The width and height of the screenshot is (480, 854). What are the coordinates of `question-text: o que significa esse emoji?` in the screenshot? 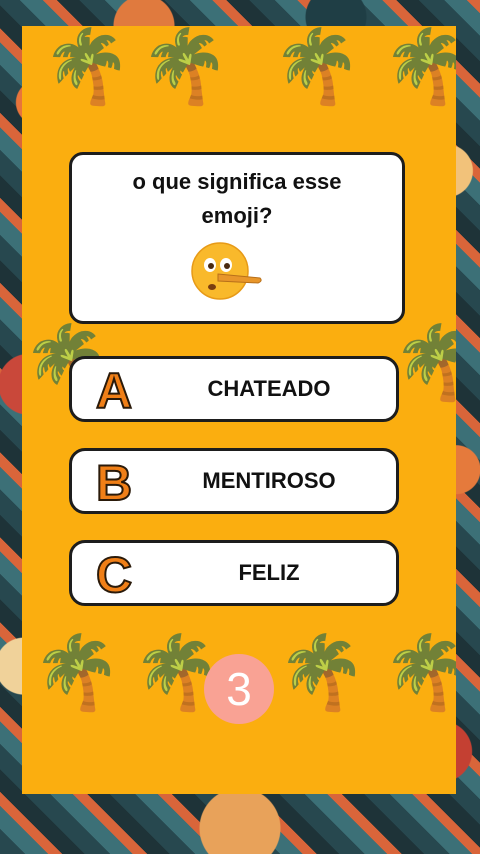 It's located at (237, 198).